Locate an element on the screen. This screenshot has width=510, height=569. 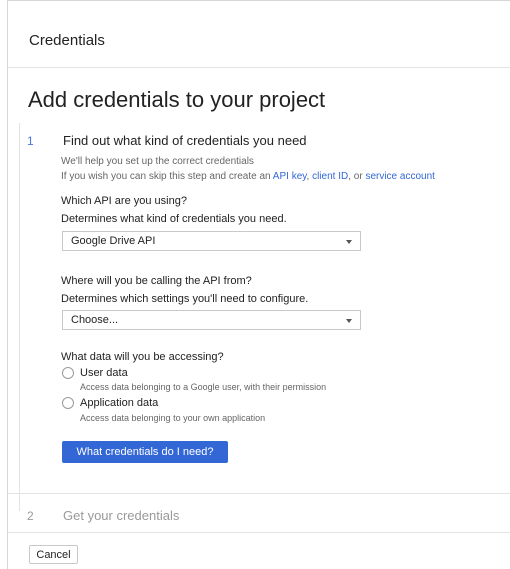
client-id-link: client ID is located at coordinates (330, 176).